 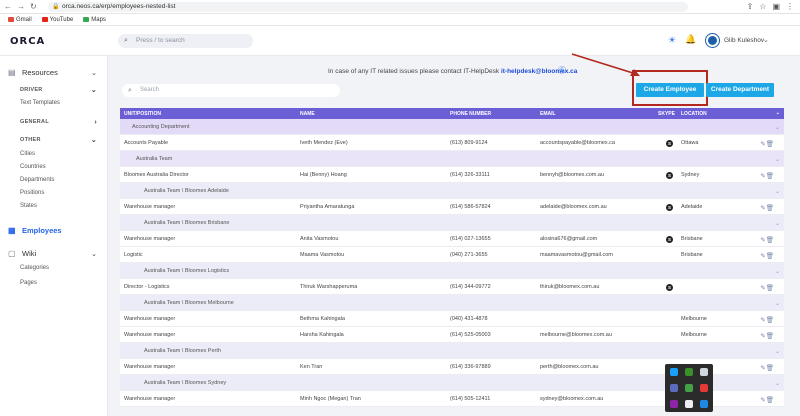 I want to click on share-icon: ⇪, so click(x=750, y=6).